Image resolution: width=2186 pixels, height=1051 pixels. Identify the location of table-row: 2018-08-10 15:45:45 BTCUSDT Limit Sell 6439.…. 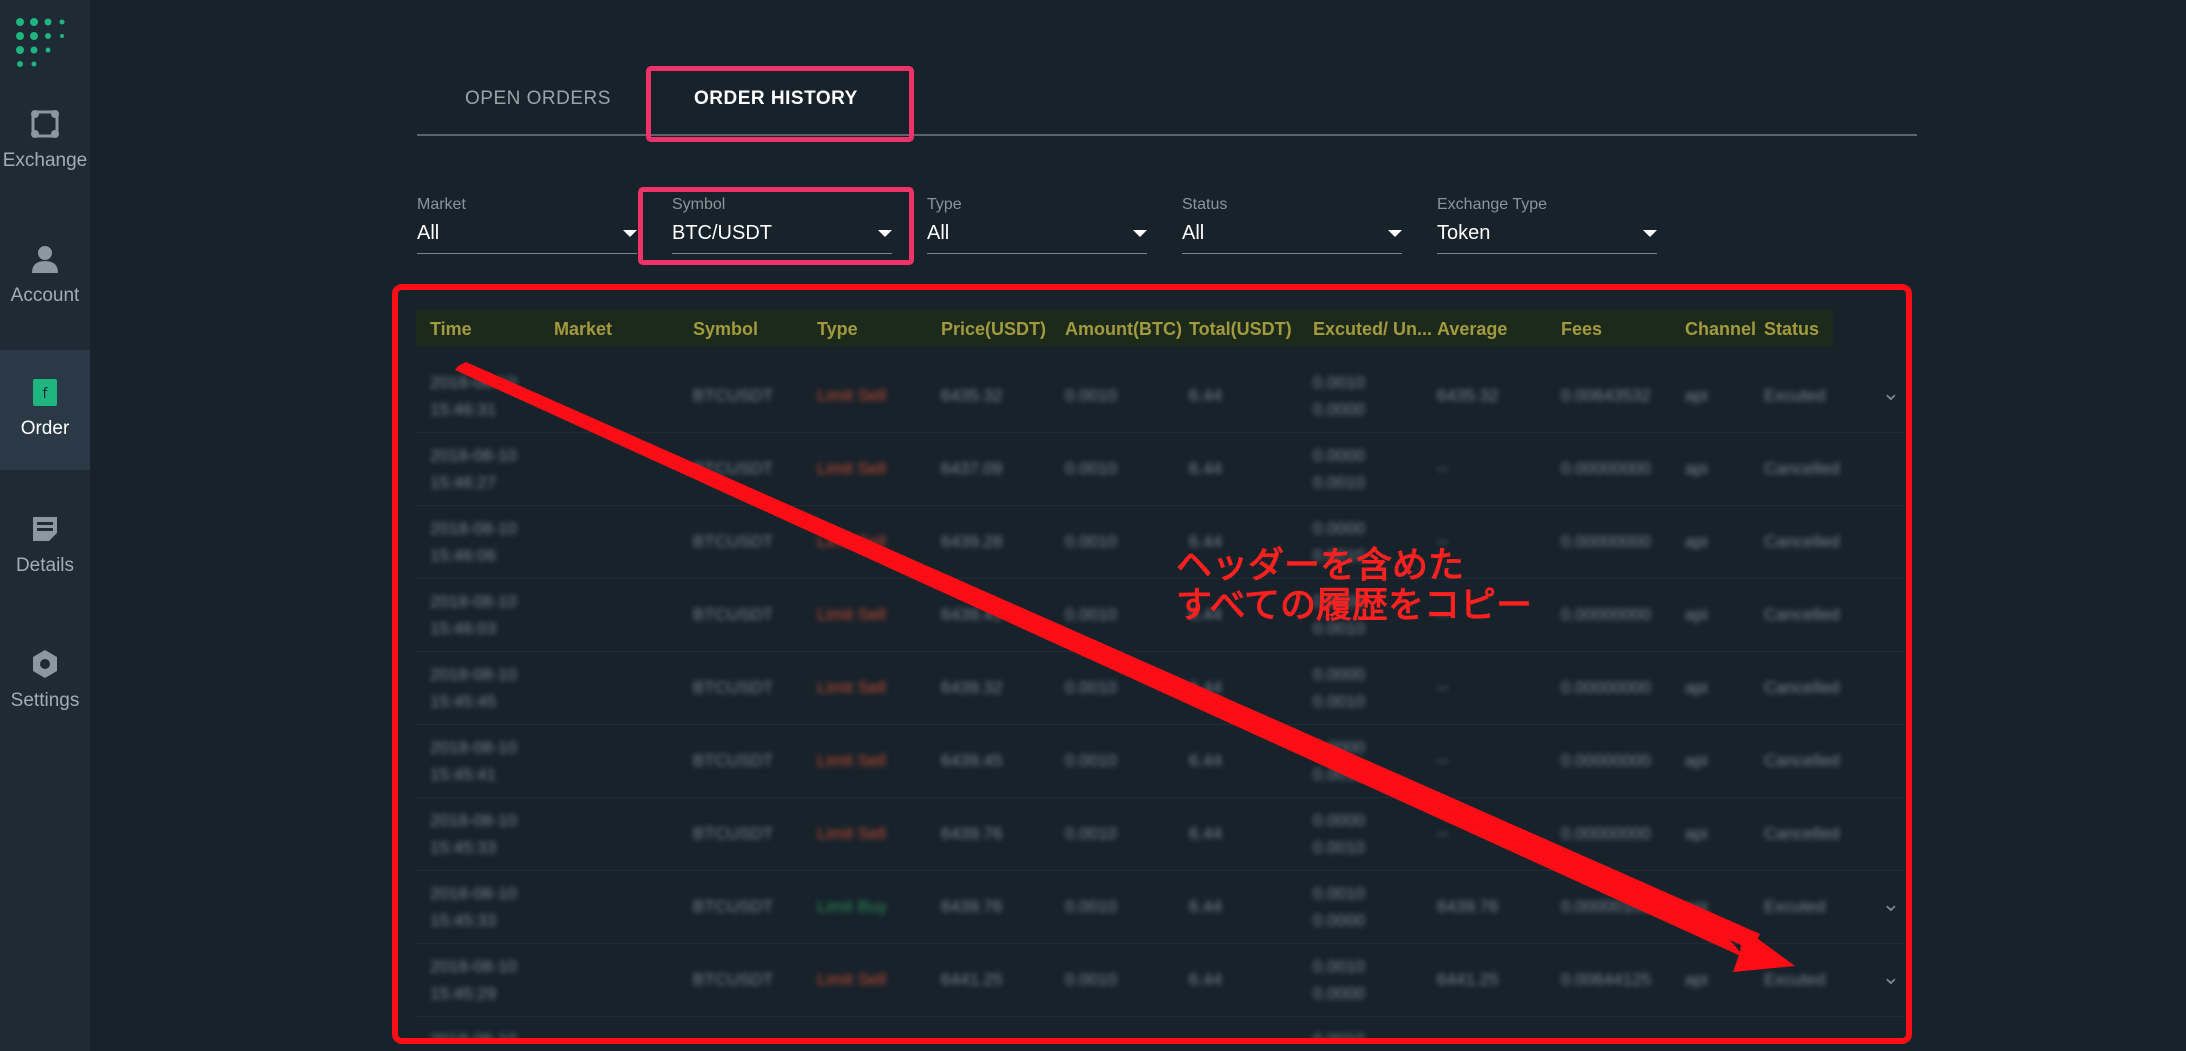
(1161, 688).